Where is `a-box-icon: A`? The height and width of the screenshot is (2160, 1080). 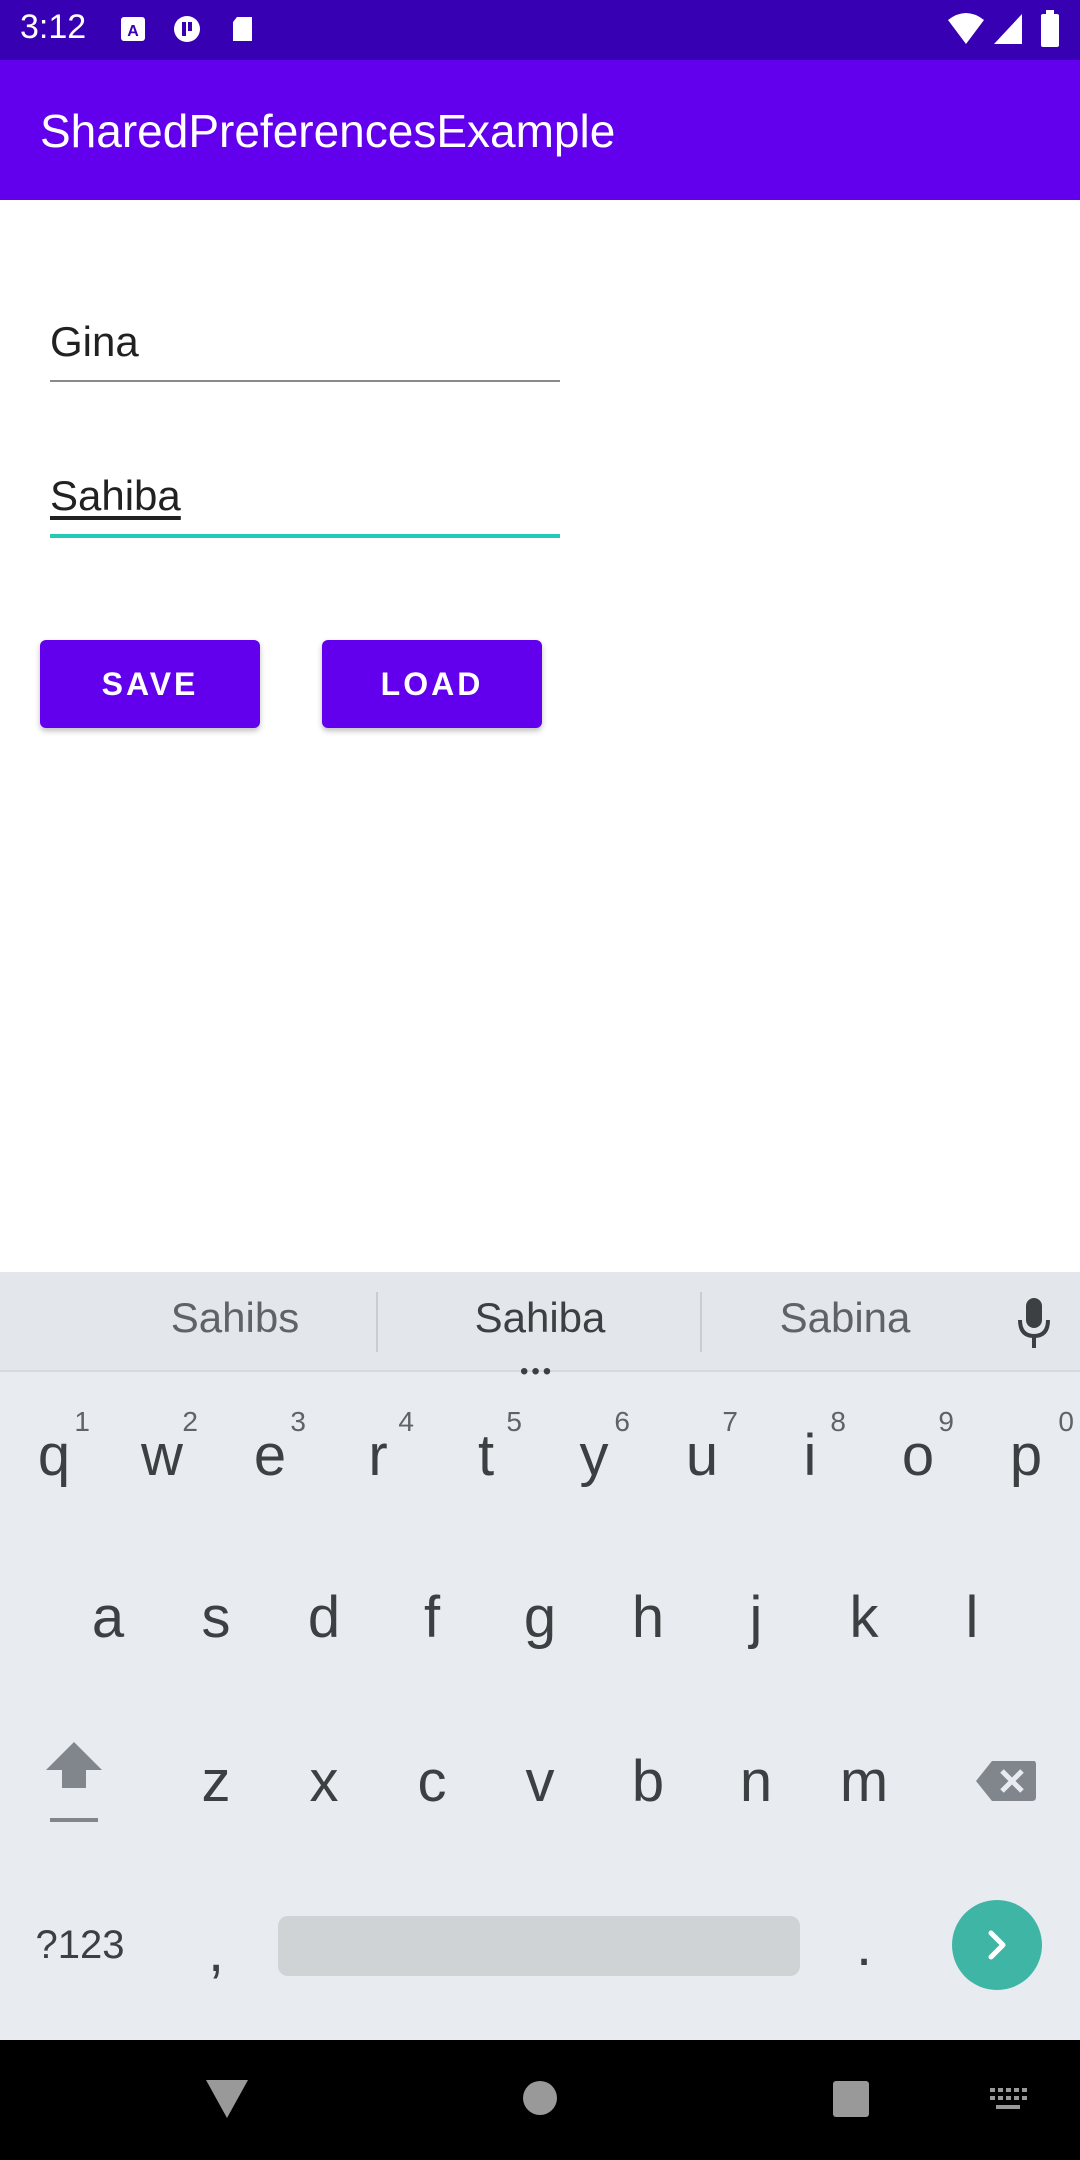
a-box-icon: A is located at coordinates (133, 29).